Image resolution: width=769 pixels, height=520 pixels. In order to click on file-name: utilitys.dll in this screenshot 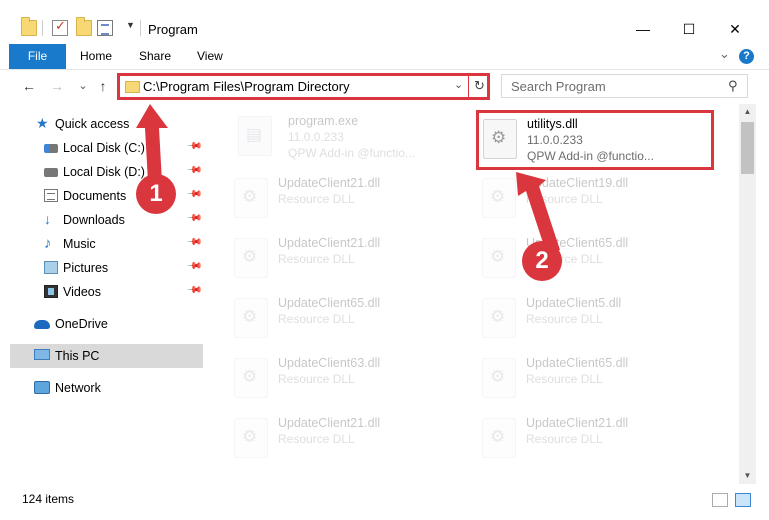, I will do `click(552, 124)`.